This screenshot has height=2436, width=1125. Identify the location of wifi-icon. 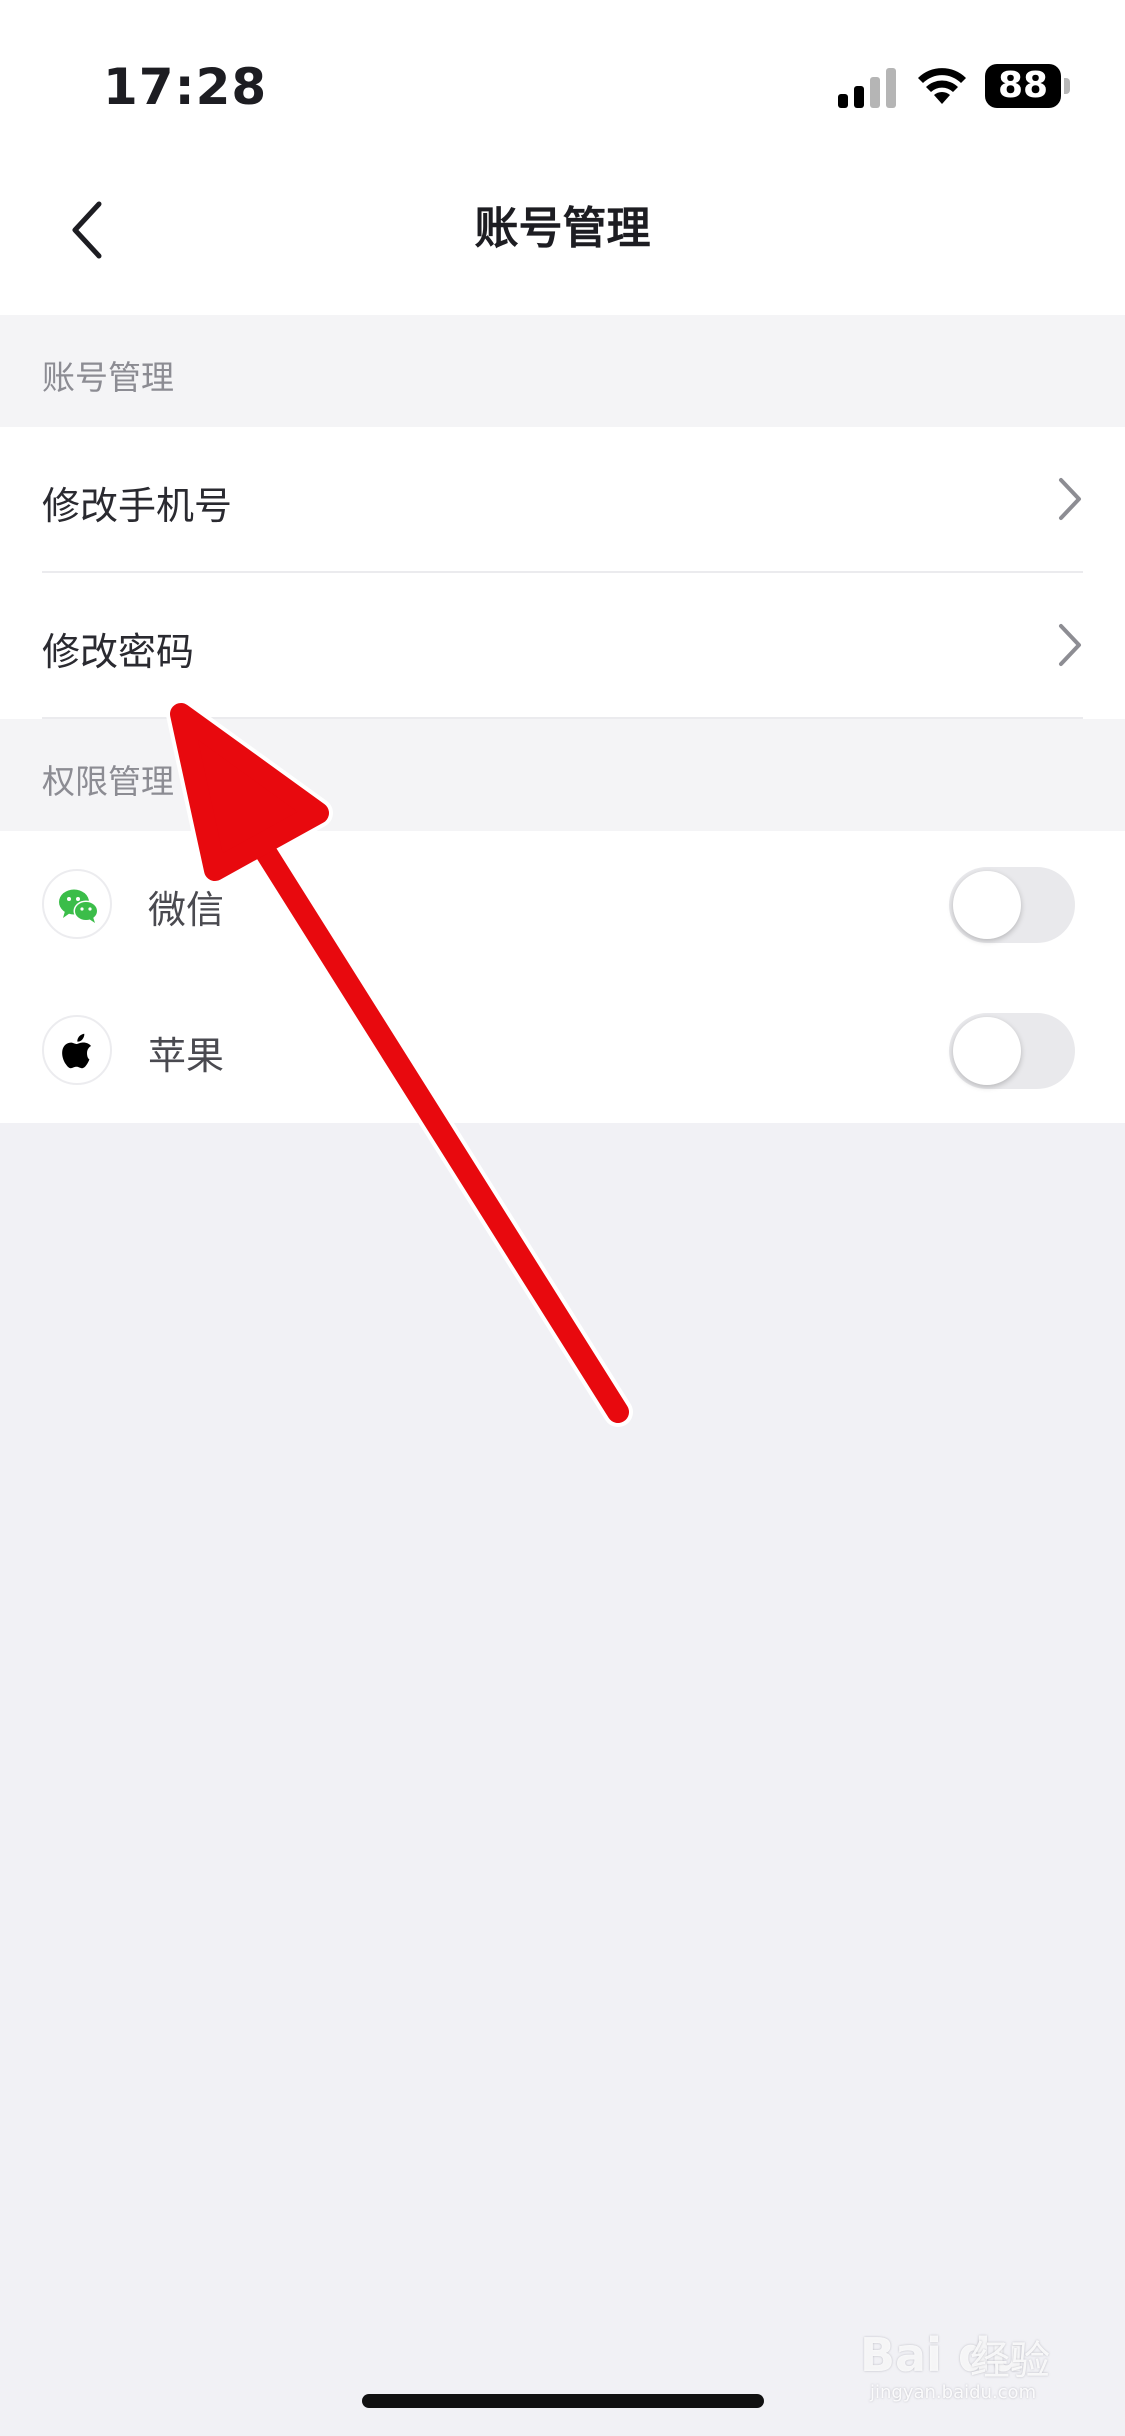
(942, 86).